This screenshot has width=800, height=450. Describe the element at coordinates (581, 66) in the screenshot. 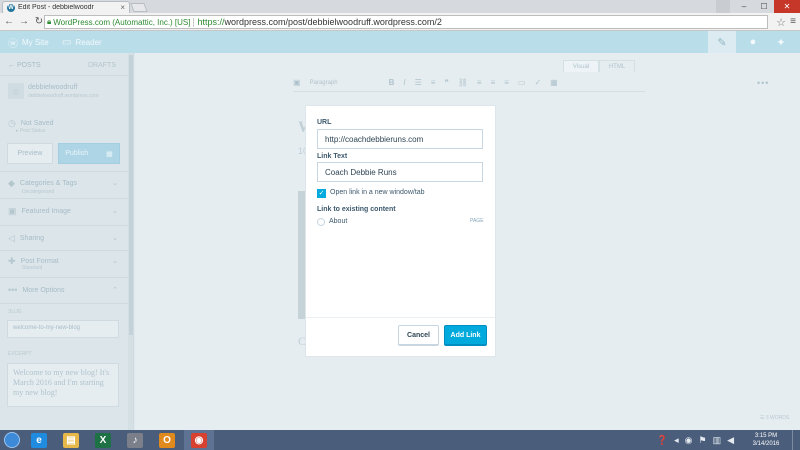

I see `tab-visual: Visual` at that location.